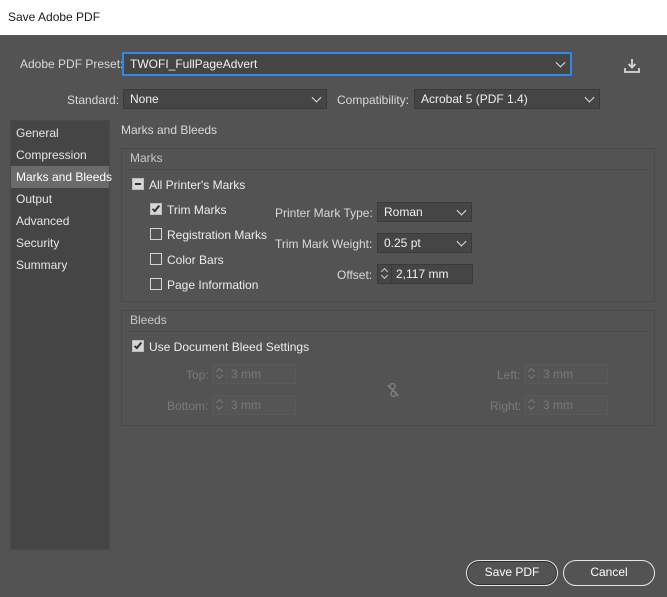  What do you see at coordinates (195, 260) in the screenshot?
I see `color-bars-label: Color Bars` at bounding box center [195, 260].